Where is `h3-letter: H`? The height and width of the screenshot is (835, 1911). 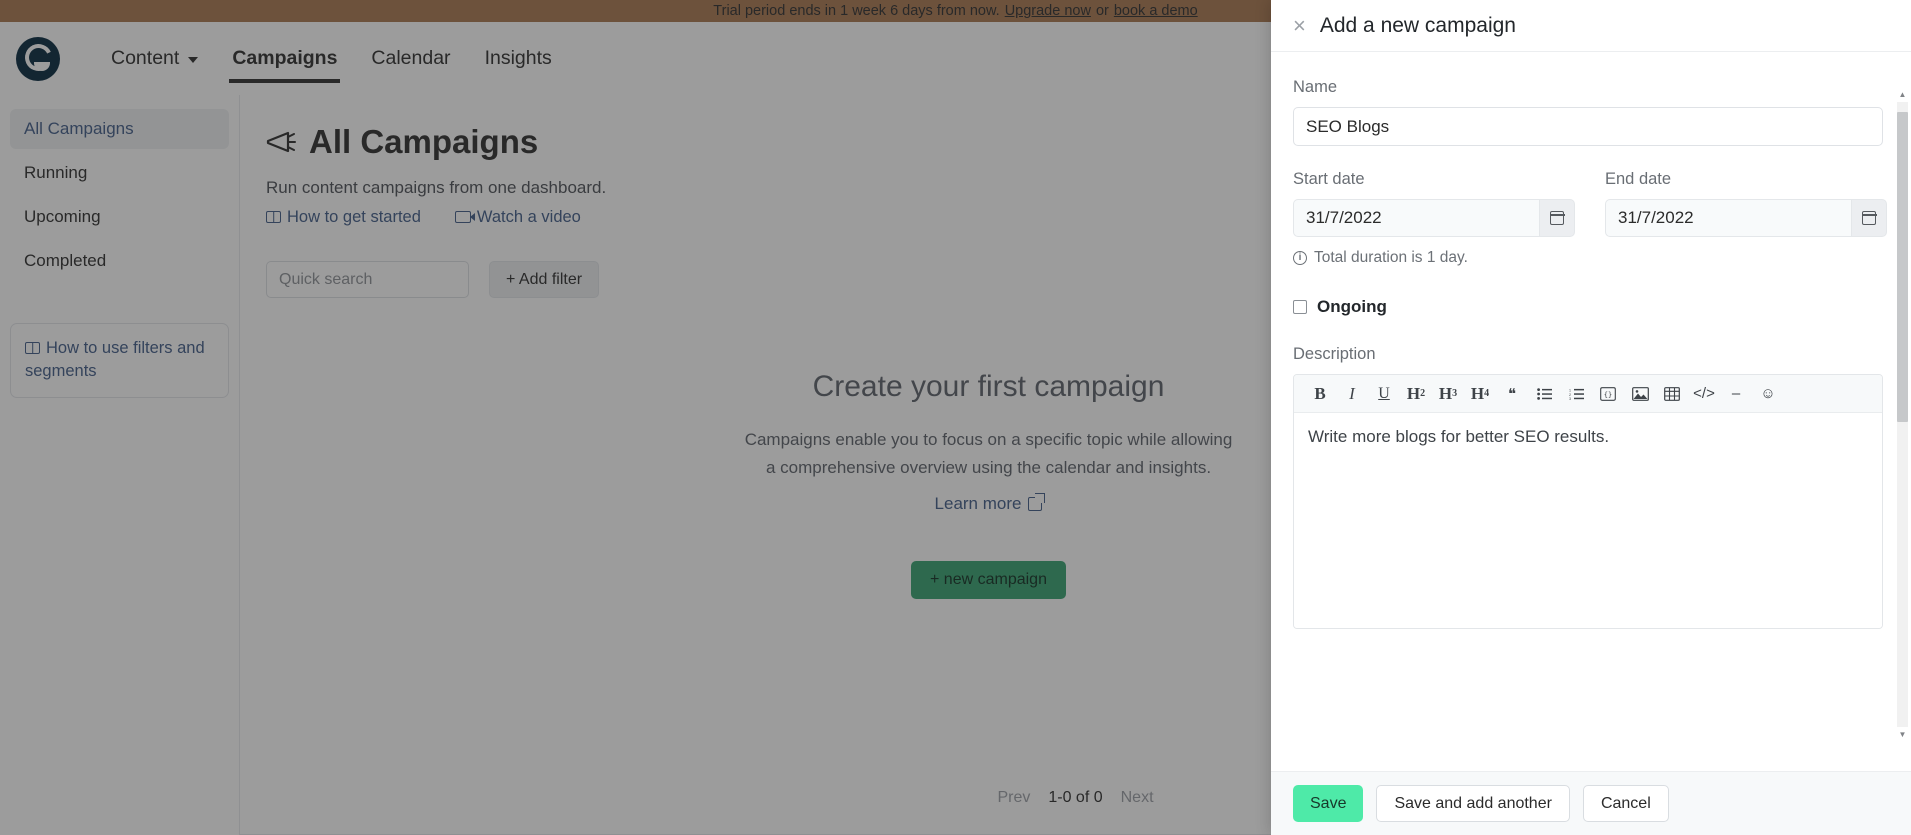 h3-letter: H is located at coordinates (1445, 393).